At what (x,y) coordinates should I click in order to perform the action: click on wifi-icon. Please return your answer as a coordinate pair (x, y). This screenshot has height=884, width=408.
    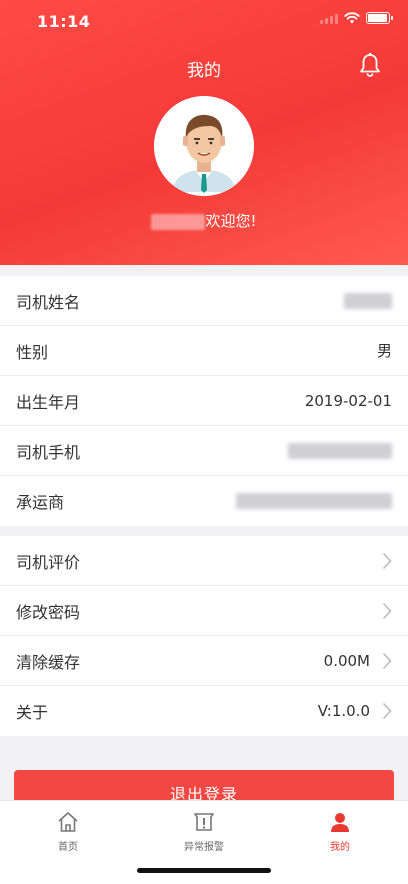
    Looking at the image, I should click on (352, 18).